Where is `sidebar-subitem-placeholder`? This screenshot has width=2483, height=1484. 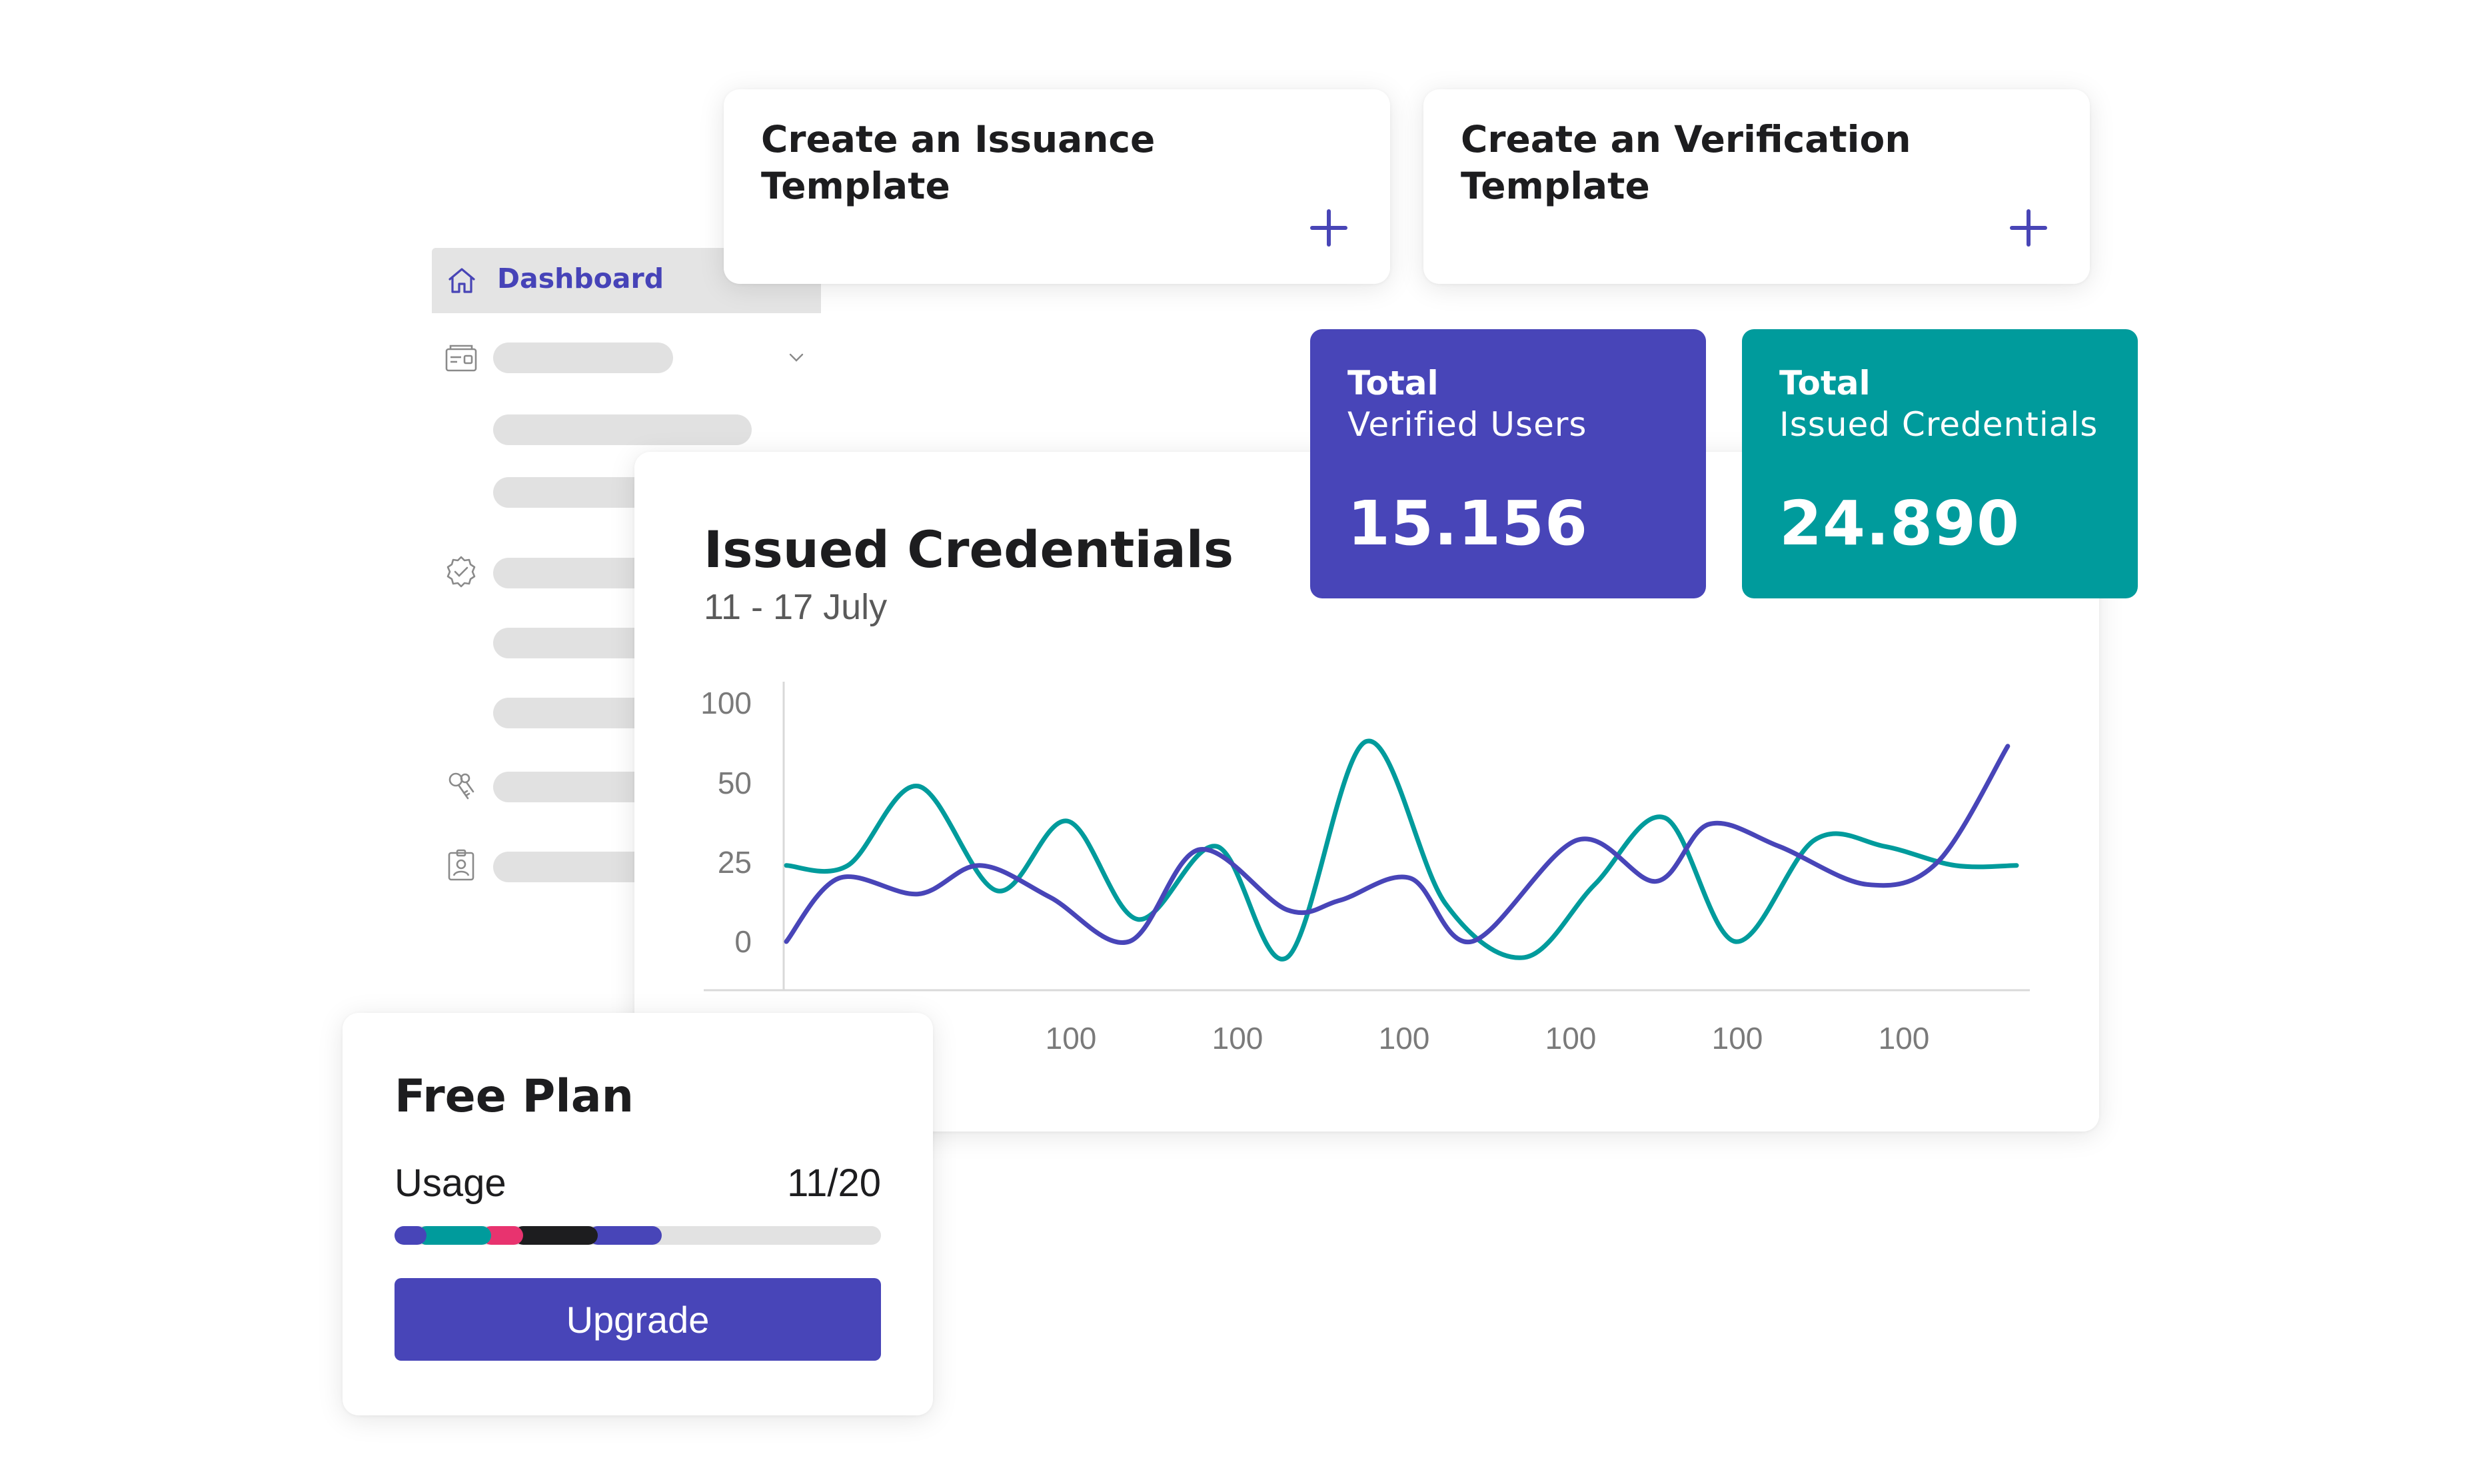 sidebar-subitem-placeholder is located at coordinates (622, 429).